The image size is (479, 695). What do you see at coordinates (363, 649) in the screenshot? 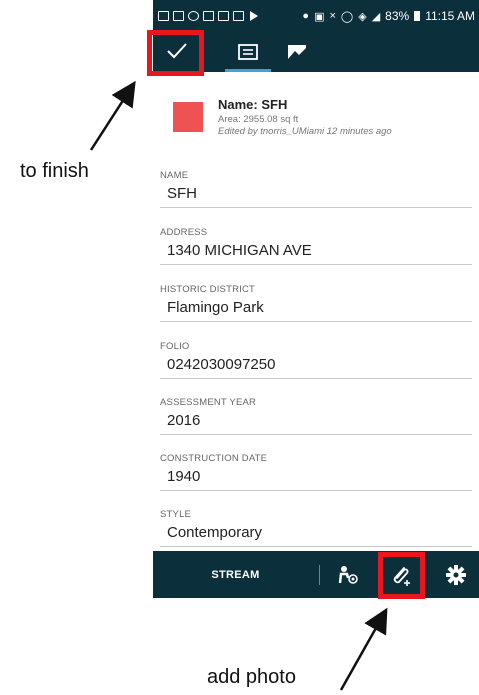
I see `photo-arrow` at bounding box center [363, 649].